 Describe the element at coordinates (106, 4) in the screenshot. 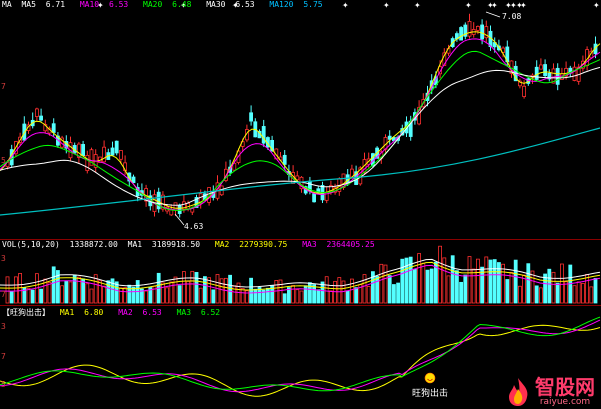

I see `ma10-legend: MA10 6.53` at that location.